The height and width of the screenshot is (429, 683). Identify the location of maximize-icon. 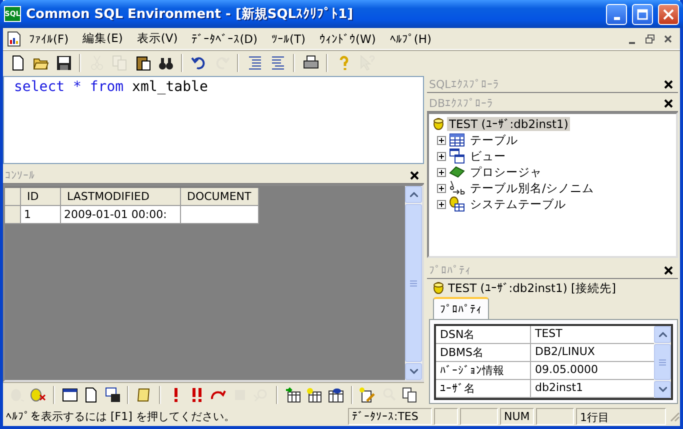
(642, 14).